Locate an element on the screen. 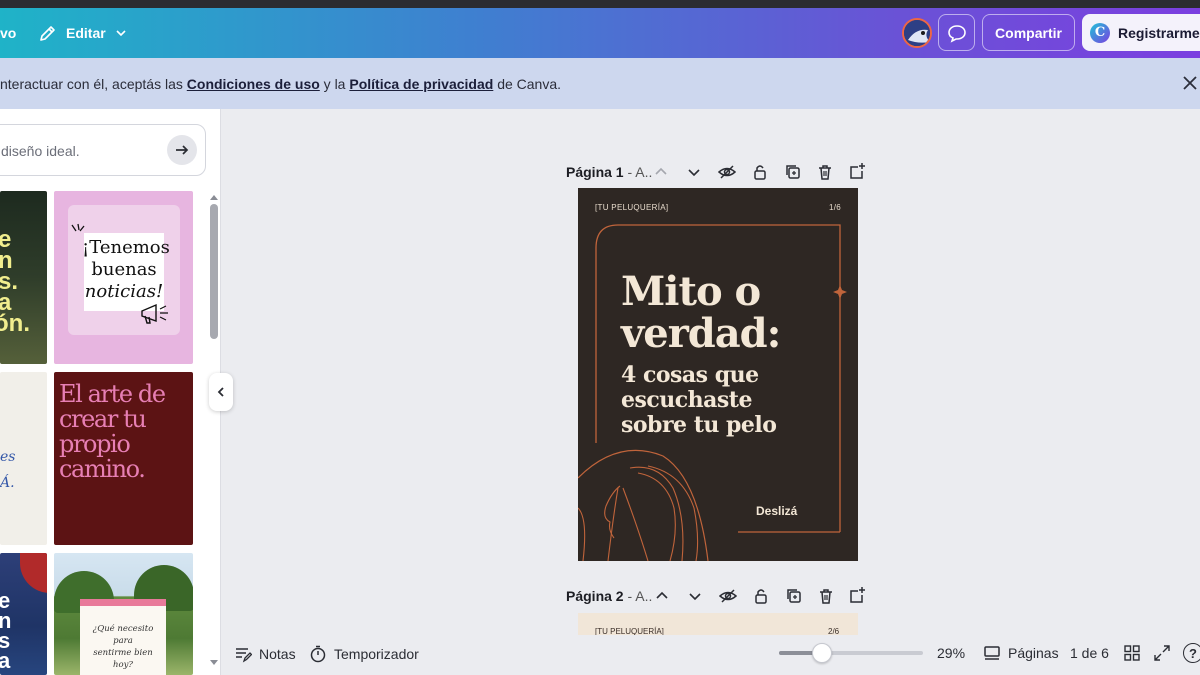 The width and height of the screenshot is (1200, 675). banner-text-start: nteractuar con él, aceptás las is located at coordinates (93, 84).